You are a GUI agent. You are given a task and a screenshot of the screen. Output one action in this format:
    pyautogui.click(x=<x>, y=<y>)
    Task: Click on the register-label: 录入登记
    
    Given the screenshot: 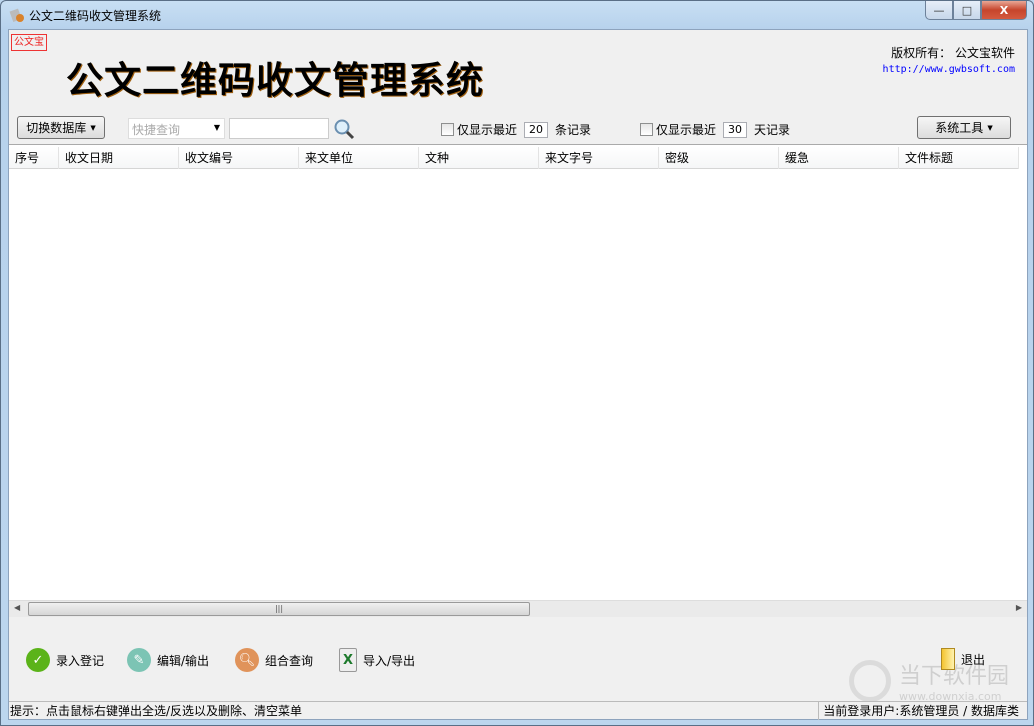 What is the action you would take?
    pyautogui.click(x=80, y=660)
    